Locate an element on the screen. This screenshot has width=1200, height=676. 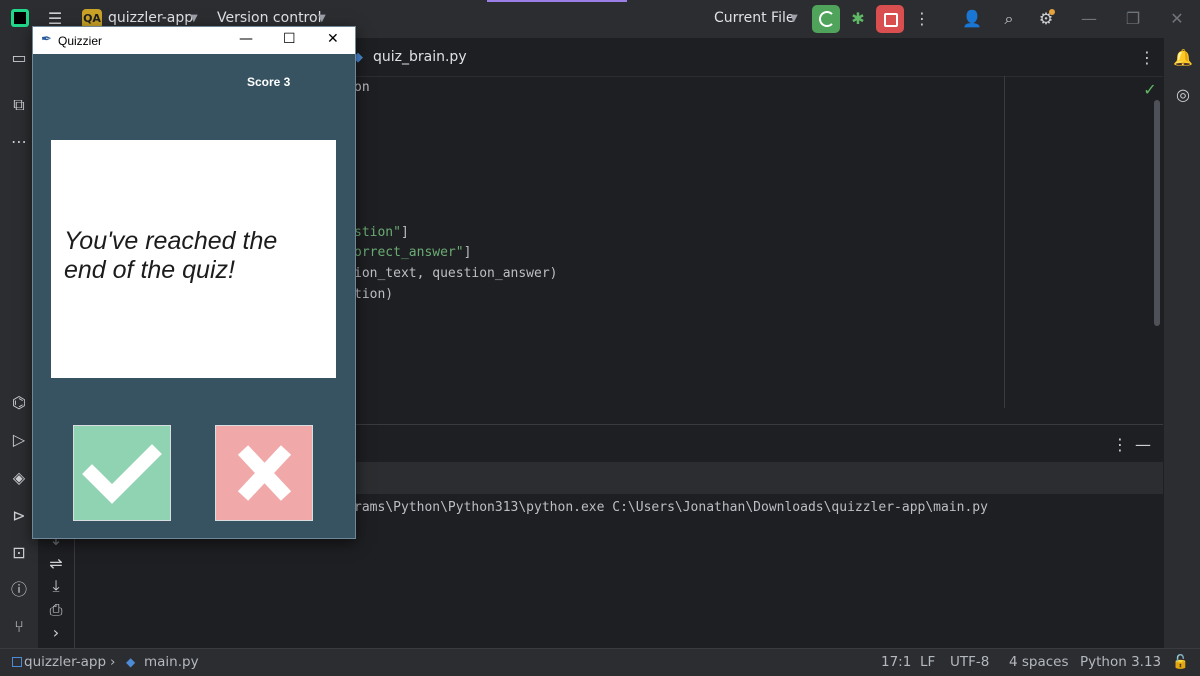
tab-label: quiz_brain.py is located at coordinates (420, 57).